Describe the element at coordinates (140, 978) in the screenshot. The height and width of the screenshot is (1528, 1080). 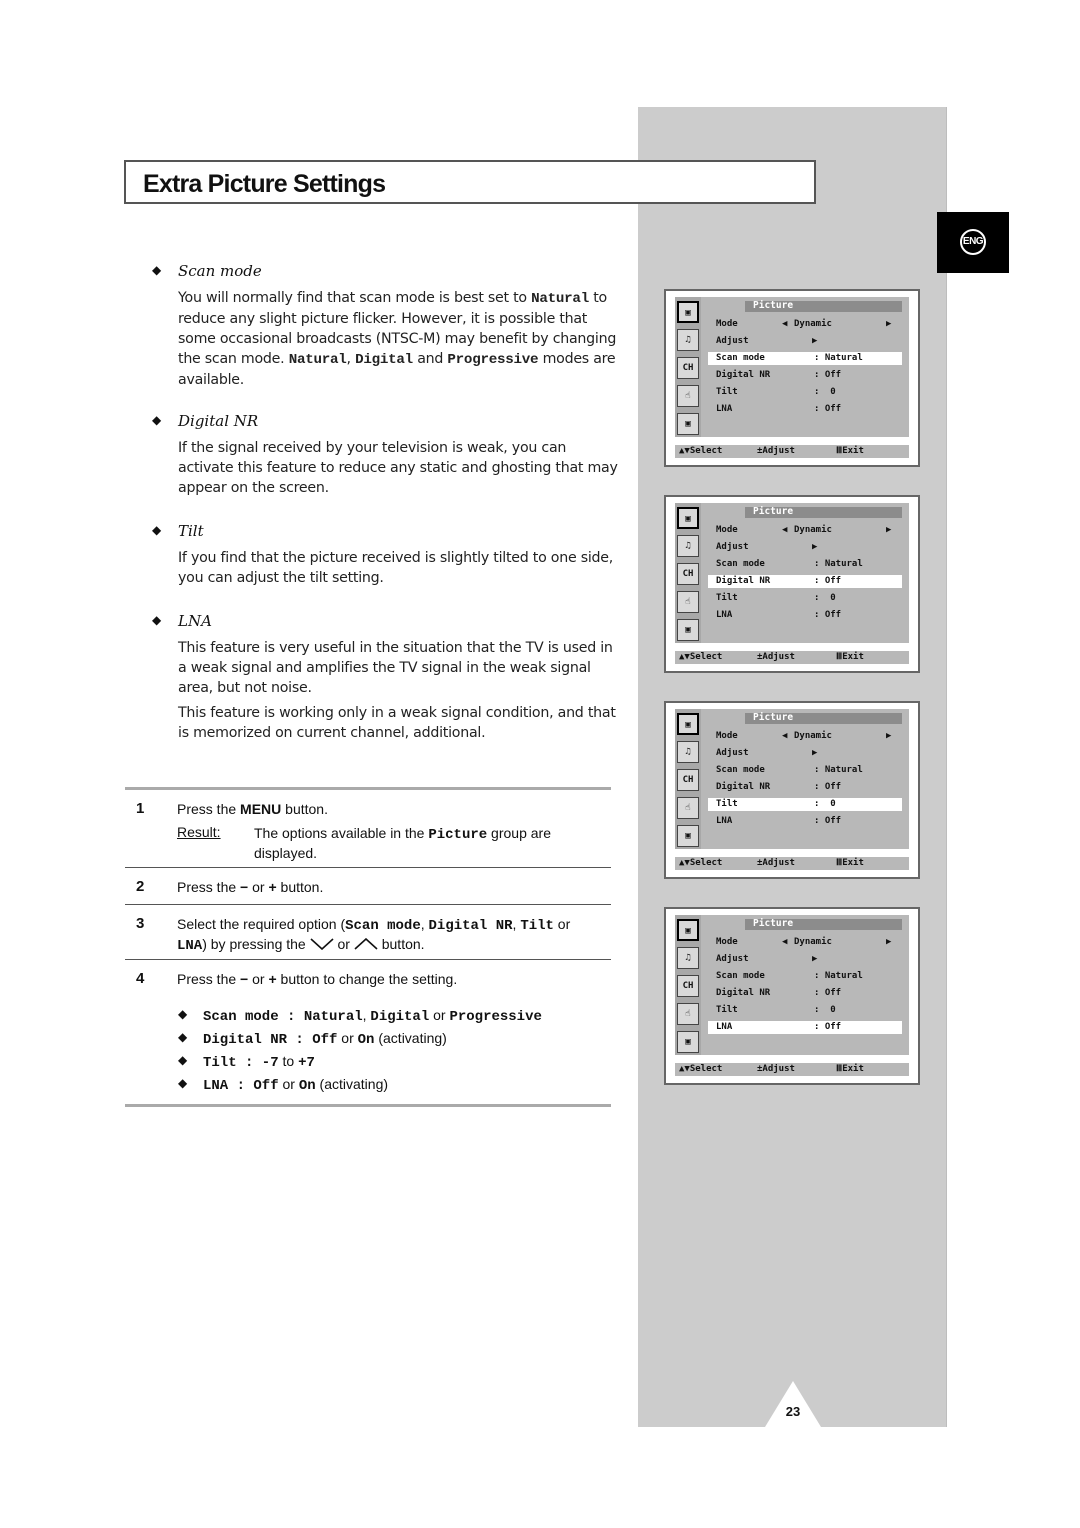
I see `step-number: 4` at that location.